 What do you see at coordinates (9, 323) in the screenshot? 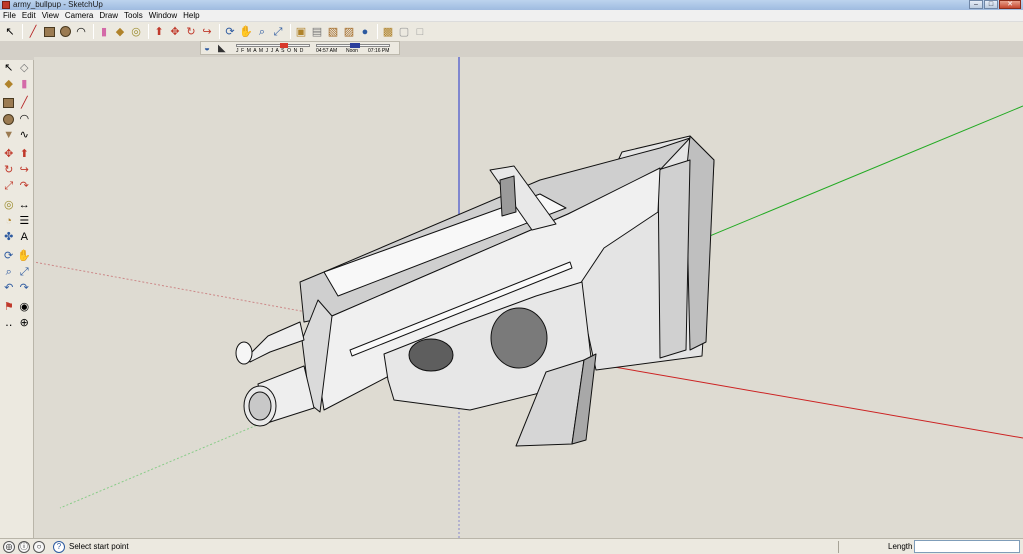
I see `walk-tool-icon: ‥` at bounding box center [9, 323].